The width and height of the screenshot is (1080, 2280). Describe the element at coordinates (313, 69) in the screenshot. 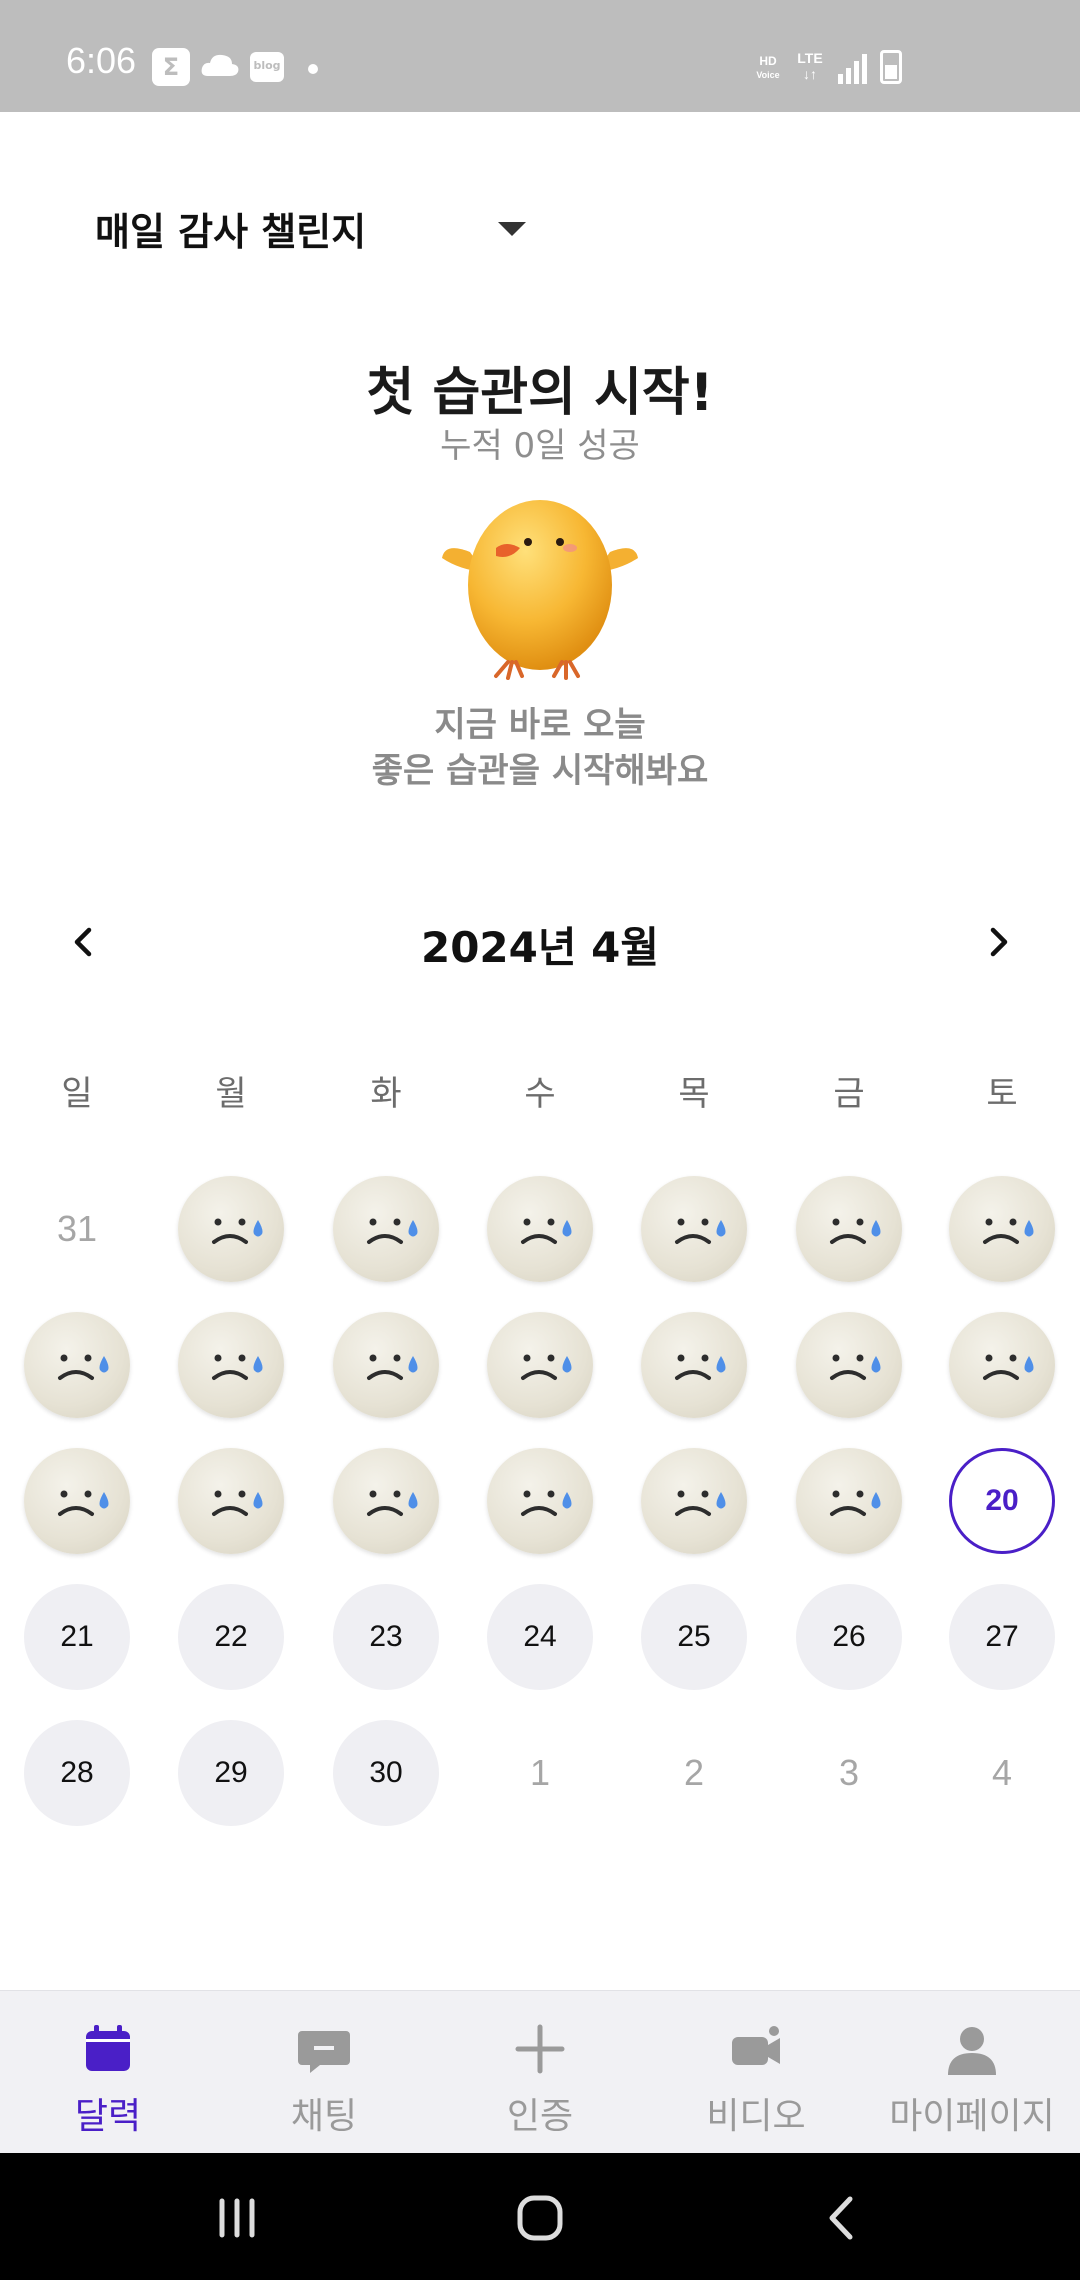

I see `dot-icon` at that location.